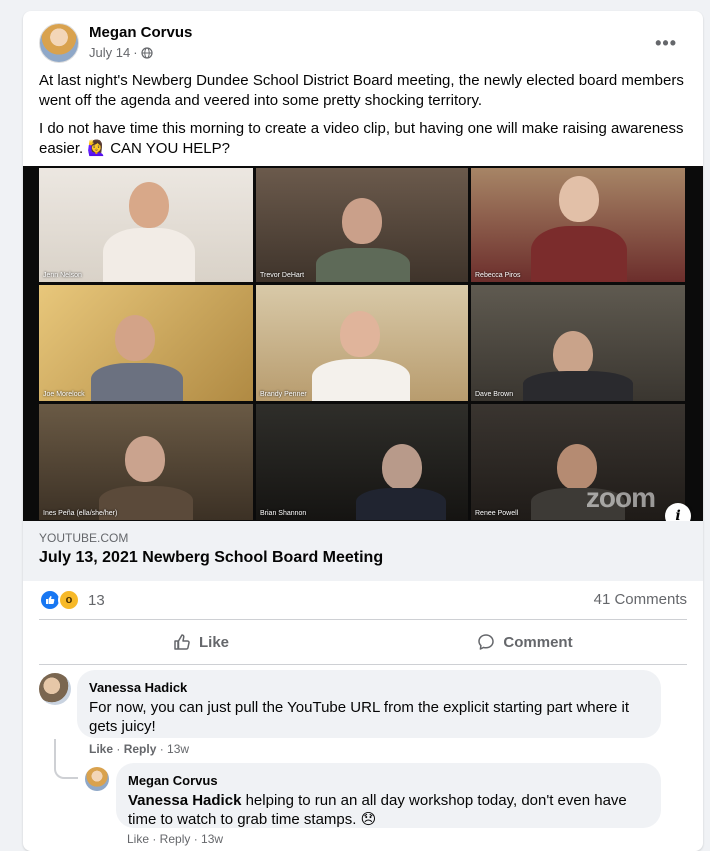 The width and height of the screenshot is (710, 851). I want to click on post-header: Megan Corvus July 14 · •••, so click(363, 44).